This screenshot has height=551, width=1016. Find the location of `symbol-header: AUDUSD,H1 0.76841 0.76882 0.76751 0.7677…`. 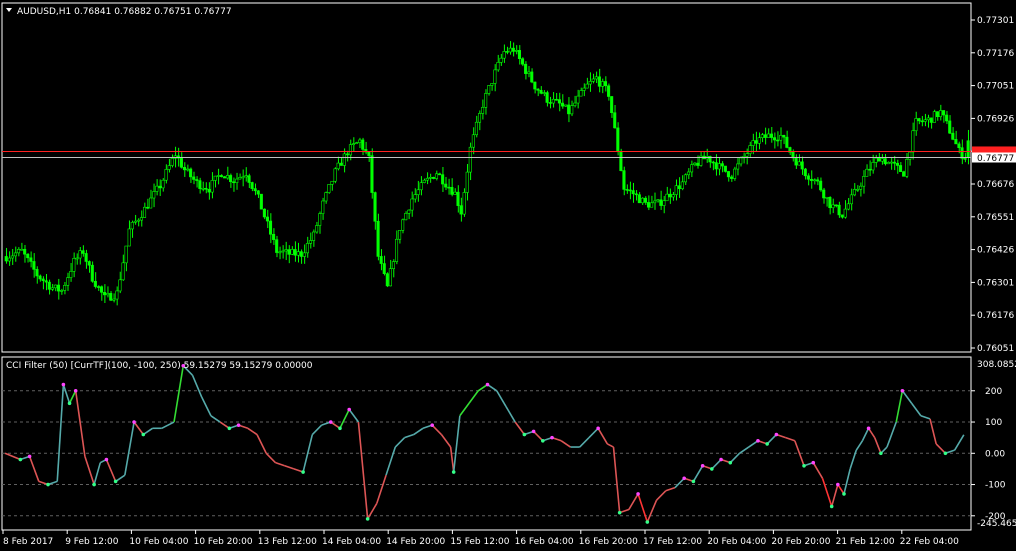

symbol-header: AUDUSD,H1 0.76841 0.76882 0.76751 0.7677… is located at coordinates (124, 12).